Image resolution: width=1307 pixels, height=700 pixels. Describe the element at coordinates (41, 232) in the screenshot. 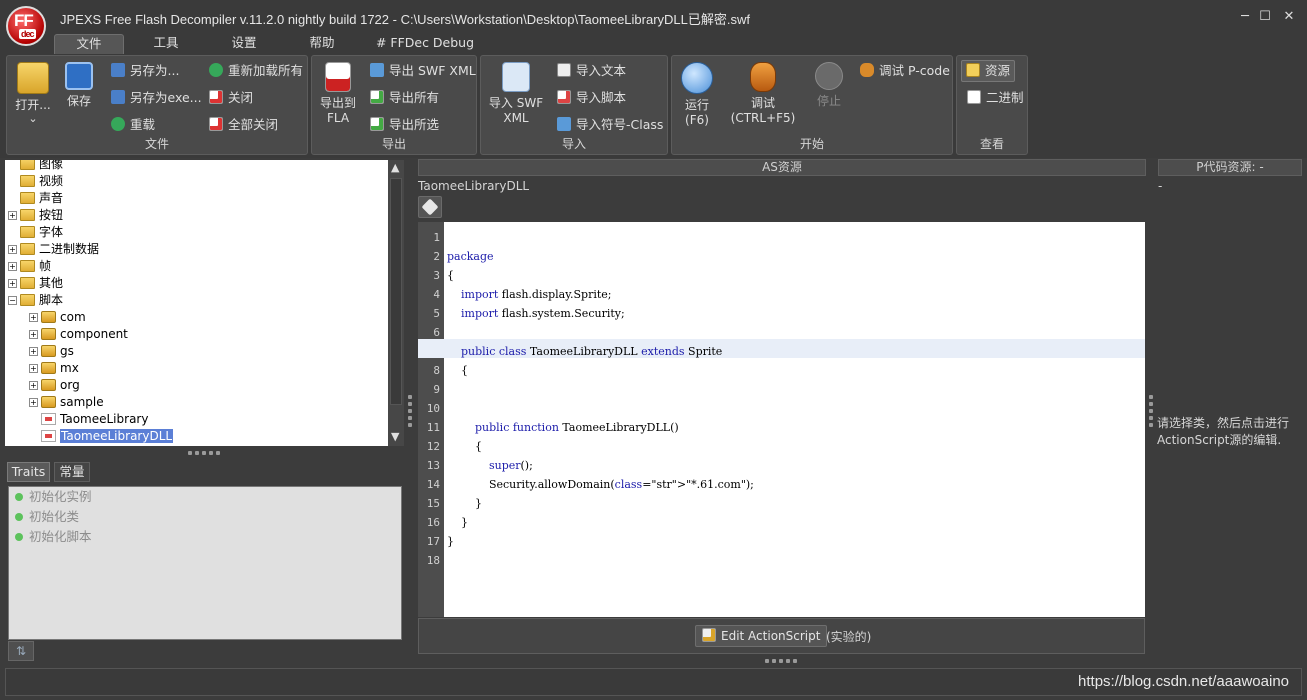

I see `tree-item: 字体` at that location.